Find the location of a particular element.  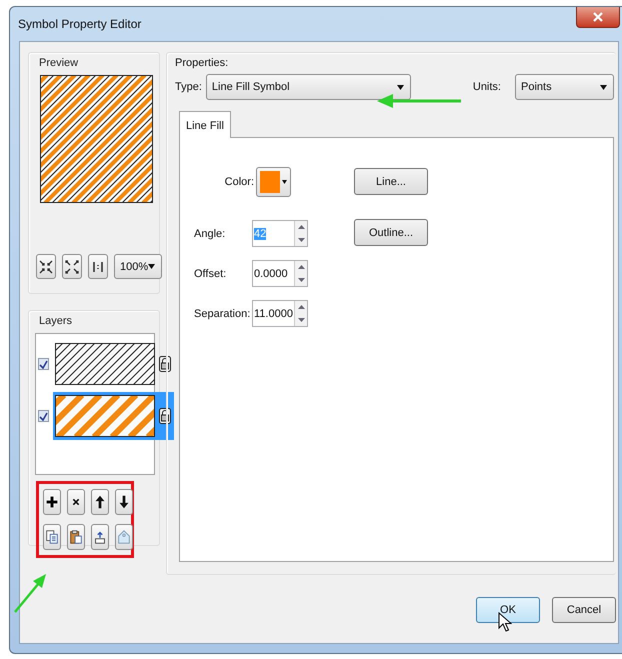

type-label: Type: is located at coordinates (188, 87).